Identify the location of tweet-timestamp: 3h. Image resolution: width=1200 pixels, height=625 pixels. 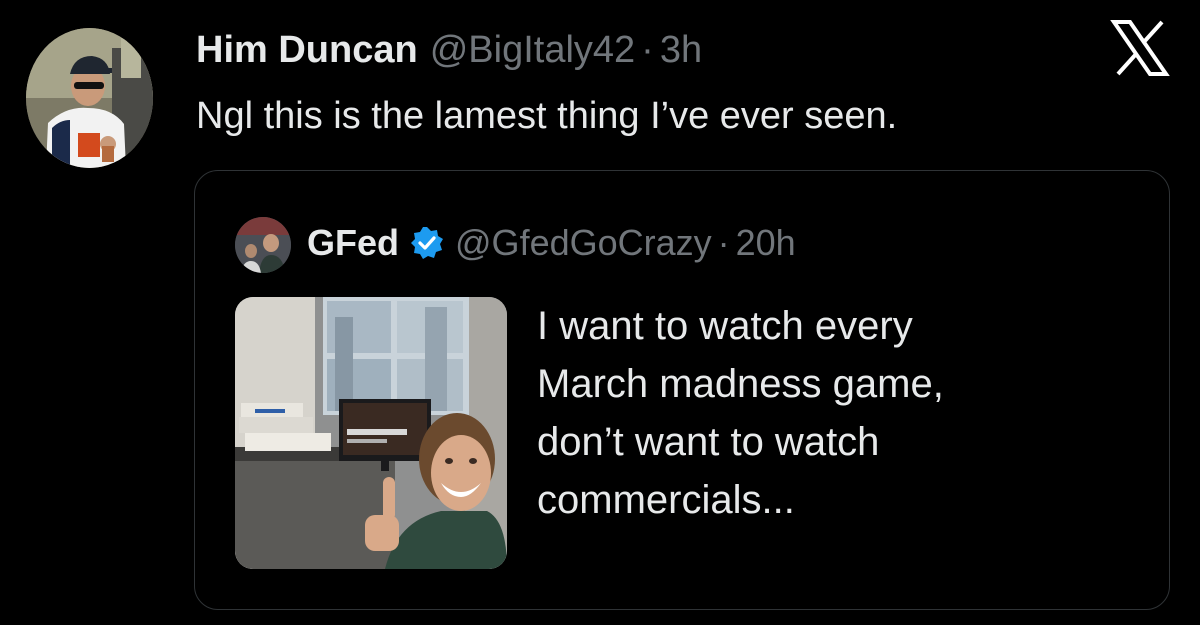
(681, 50).